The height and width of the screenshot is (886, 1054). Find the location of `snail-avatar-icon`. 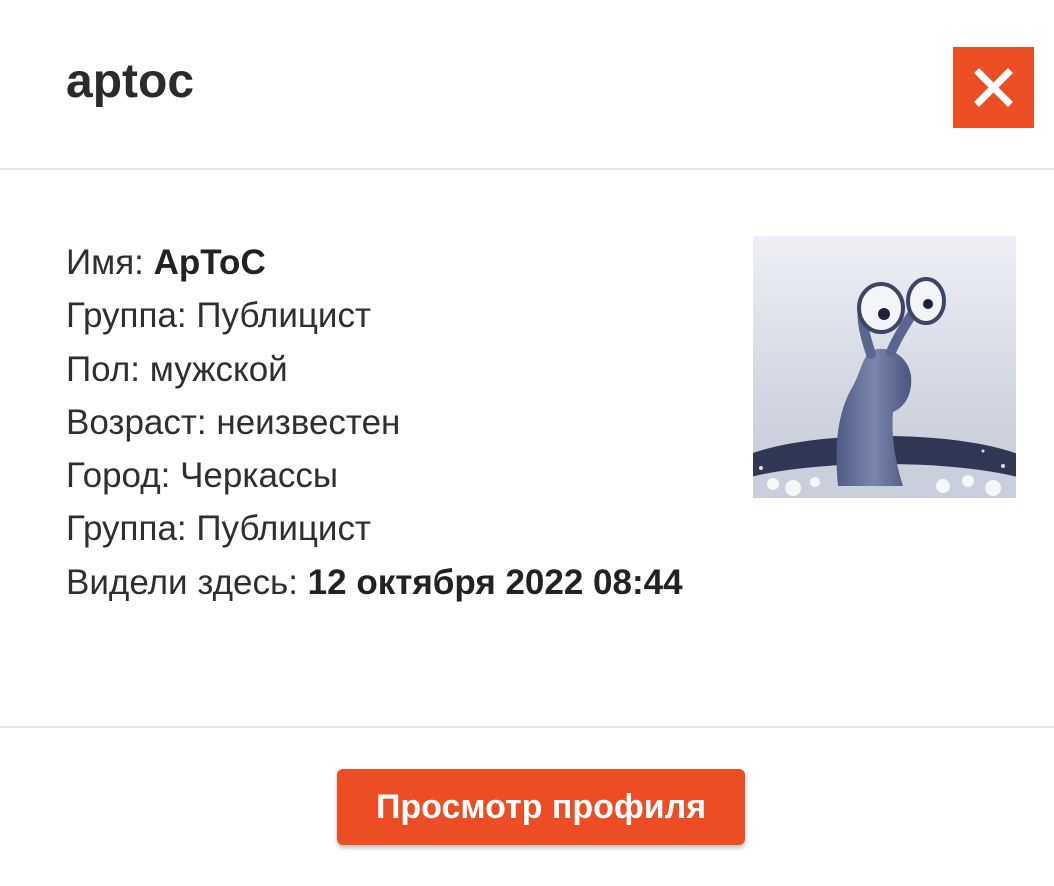

snail-avatar-icon is located at coordinates (884, 367).